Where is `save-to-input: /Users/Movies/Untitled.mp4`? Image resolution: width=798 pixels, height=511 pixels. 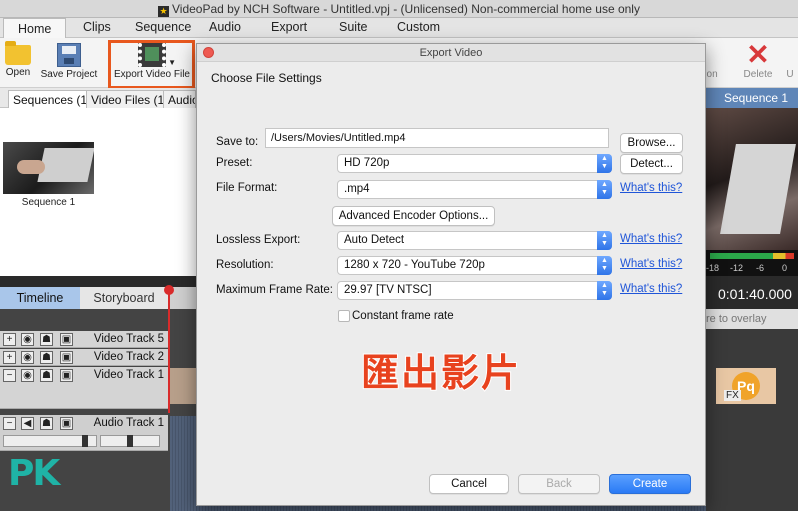 save-to-input: /Users/Movies/Untitled.mp4 is located at coordinates (437, 138).